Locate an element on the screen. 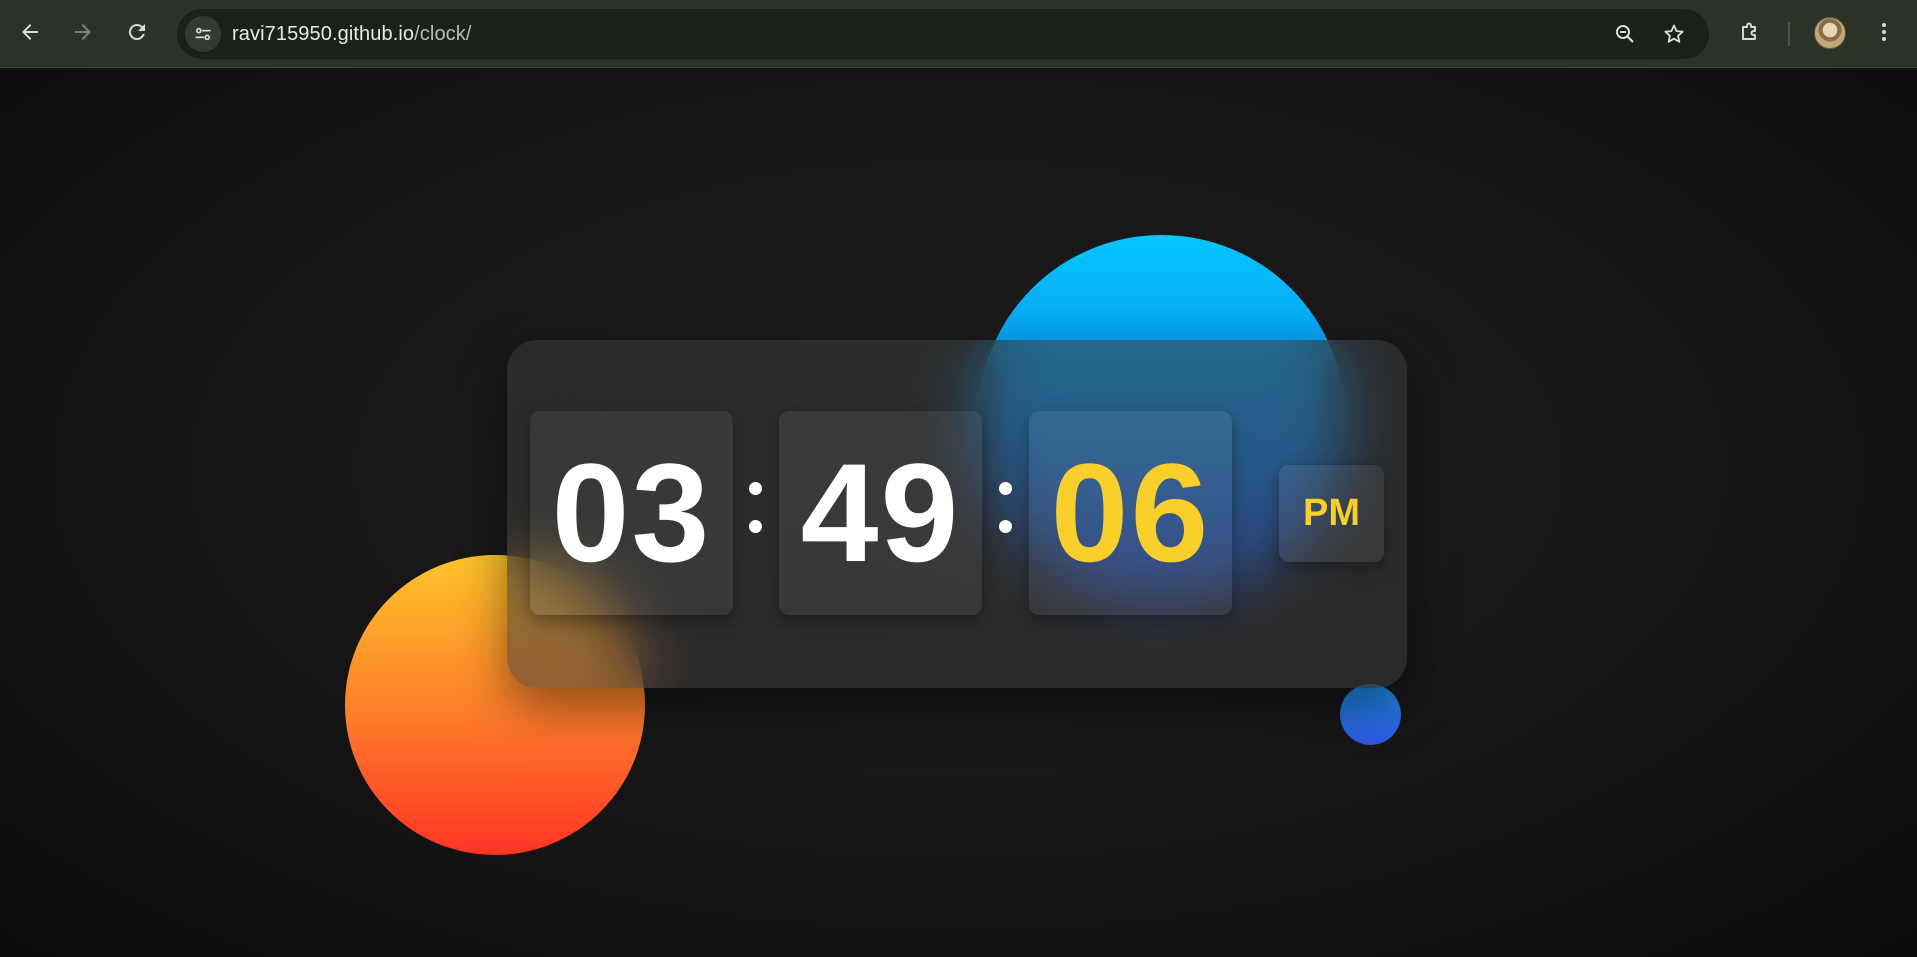  reload-icon is located at coordinates (136, 32).